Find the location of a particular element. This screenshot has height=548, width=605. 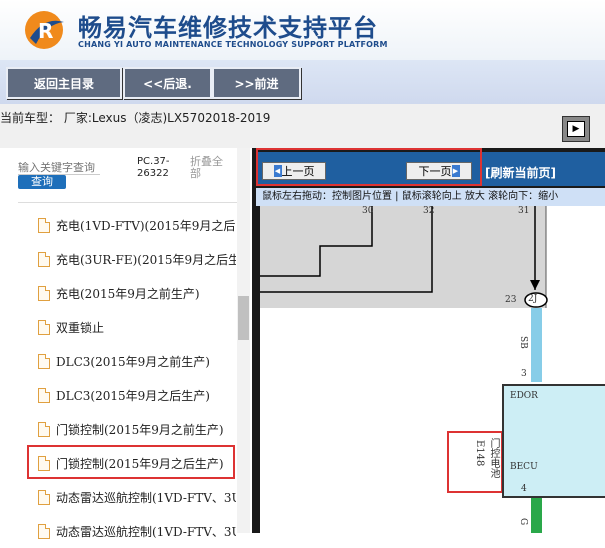

scrollbar-thumb is located at coordinates (243, 318).